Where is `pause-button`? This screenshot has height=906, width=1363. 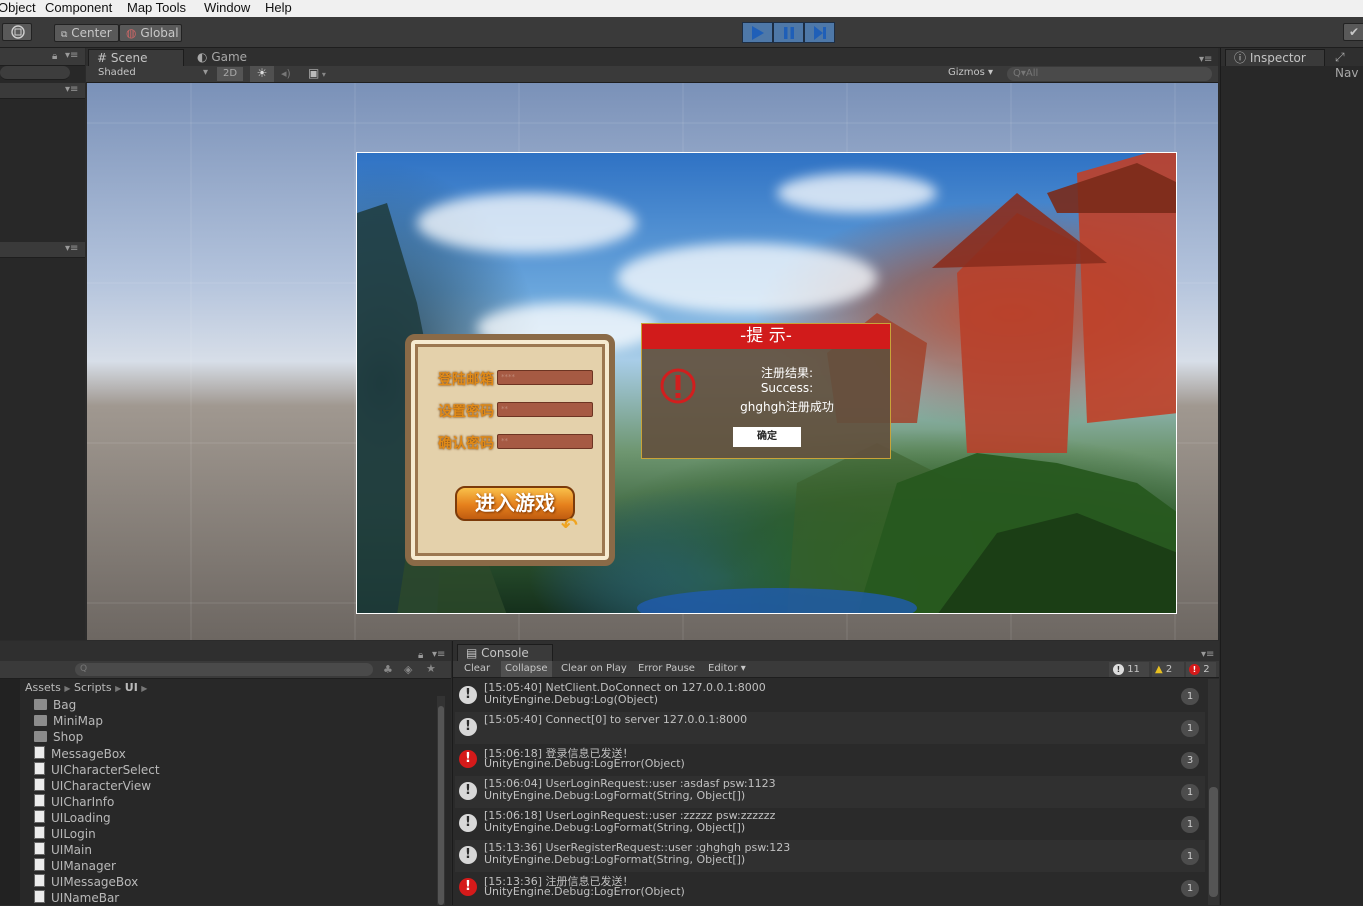 pause-button is located at coordinates (788, 32).